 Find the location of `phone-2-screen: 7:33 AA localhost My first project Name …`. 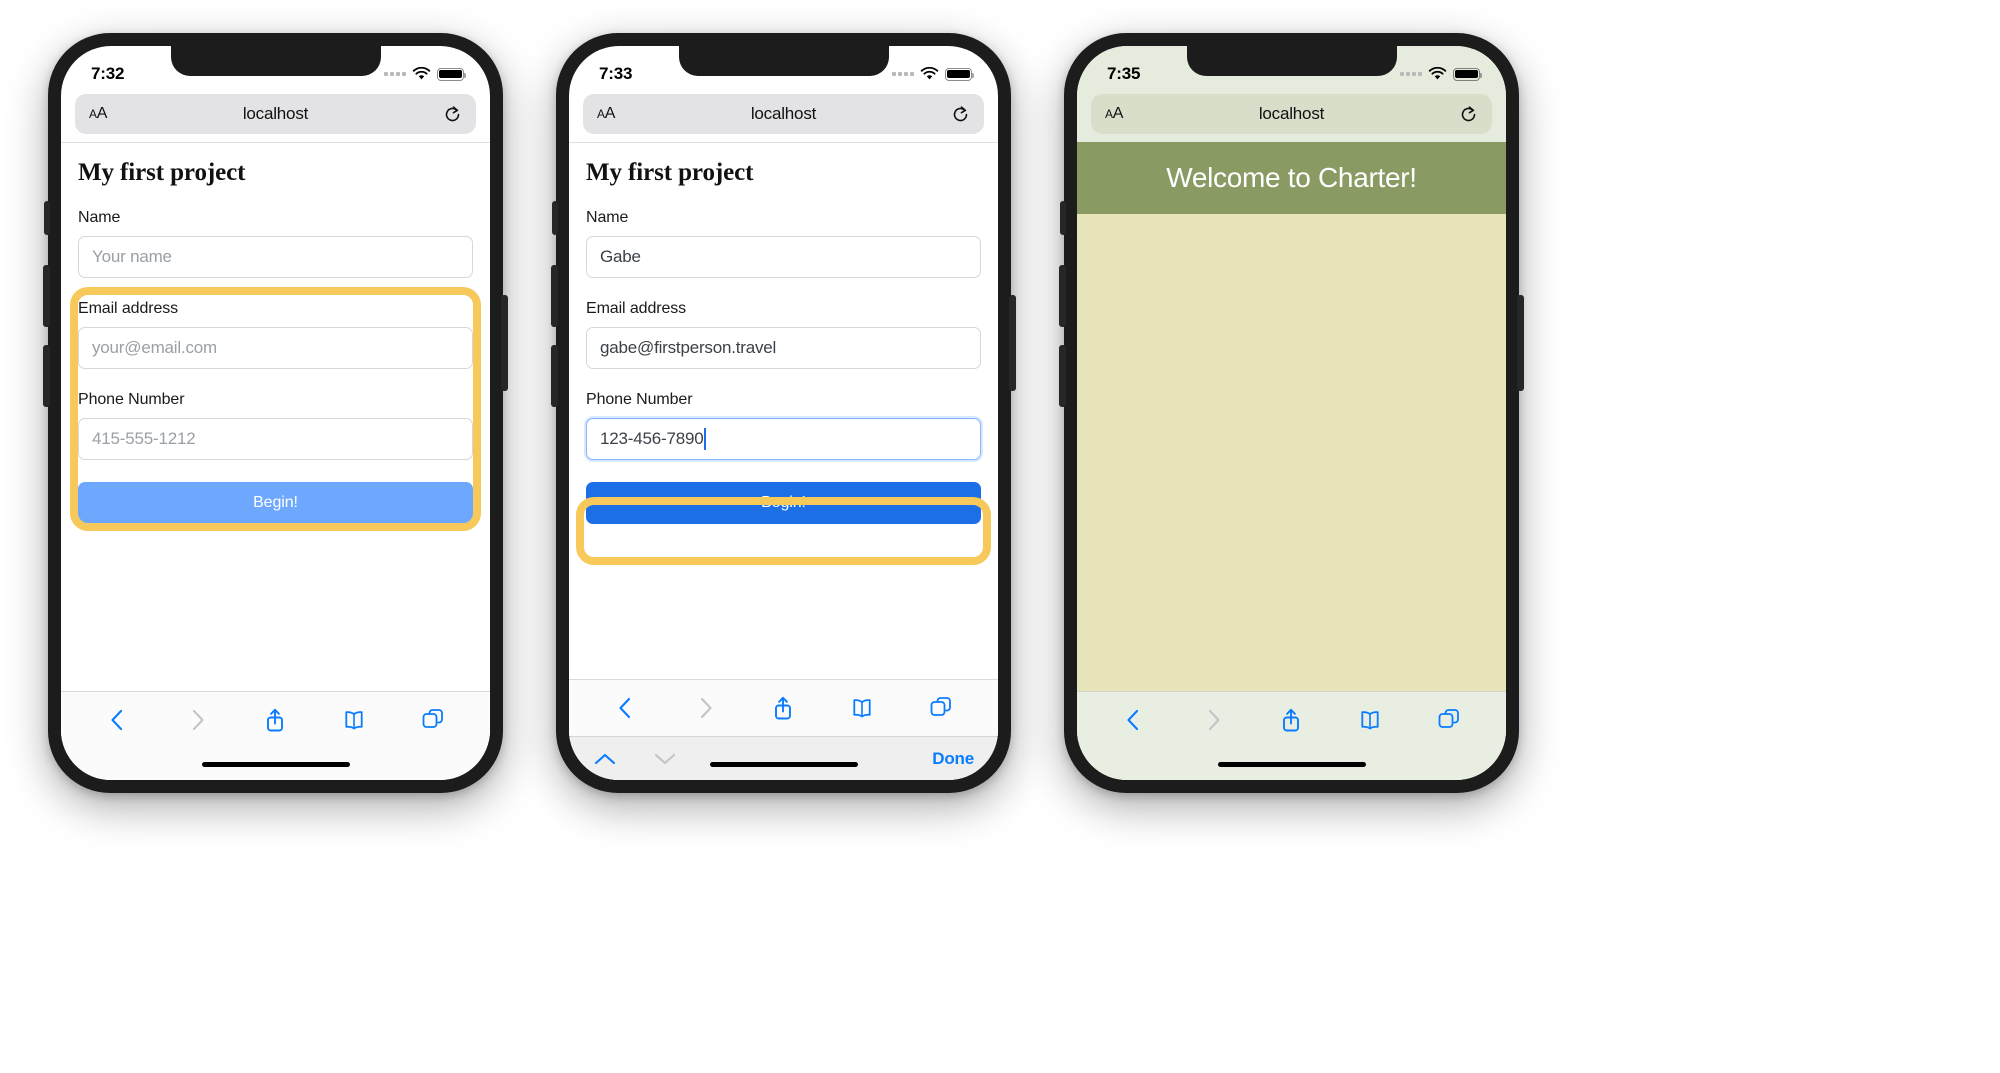

phone-2-screen: 7:33 AA localhost My first project Name … is located at coordinates (783, 413).